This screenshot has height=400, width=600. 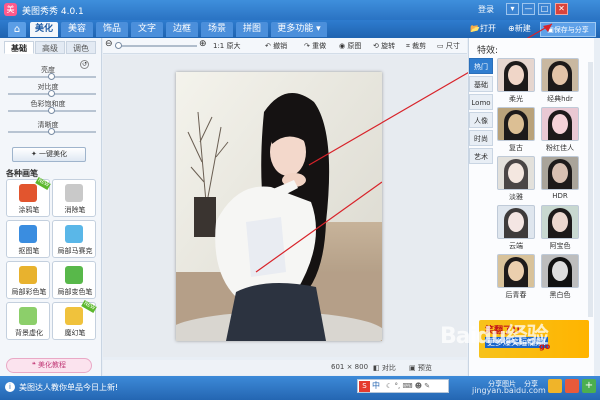 I want to click on effect-label: 粉红佳人, so click(x=560, y=148).